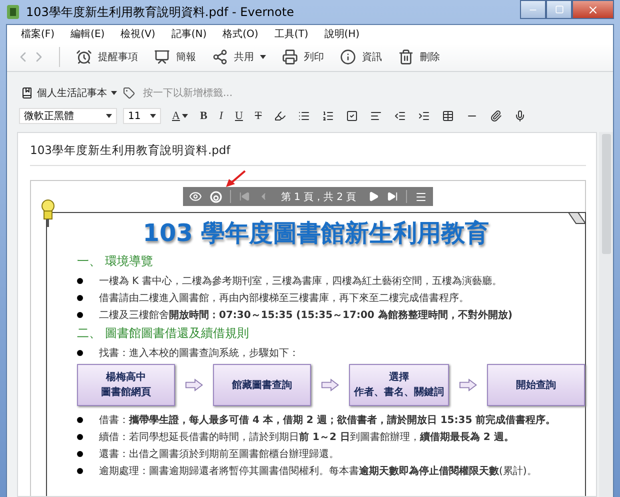  What do you see at coordinates (300, 281) in the screenshot?
I see `bullet-text: 一樓為 K 書中心，二樓為參考期刊室，三樓為書庫，四樓為紅土藝術空間，五樓為演藝廳。` at bounding box center [300, 281].